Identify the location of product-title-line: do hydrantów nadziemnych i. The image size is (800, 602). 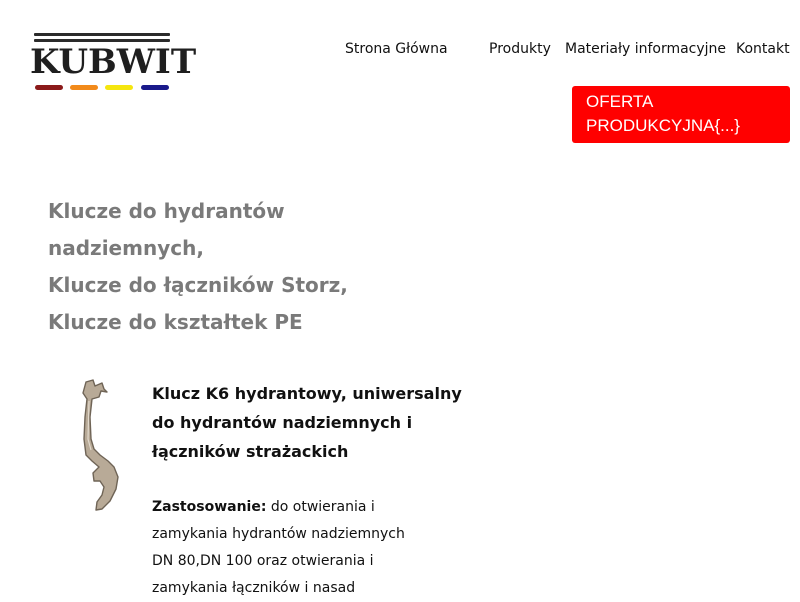
(282, 422).